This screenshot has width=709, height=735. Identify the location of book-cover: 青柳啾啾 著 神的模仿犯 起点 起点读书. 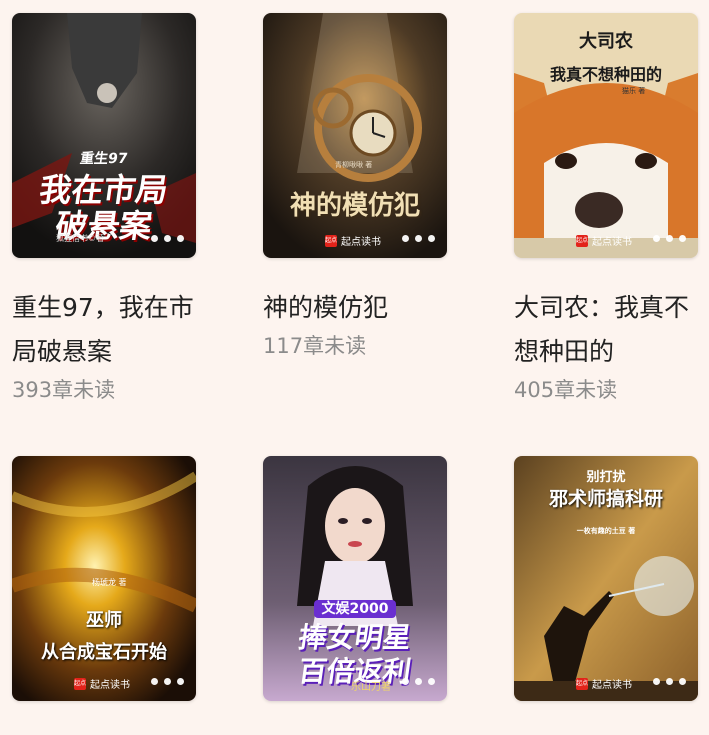
(355, 135).